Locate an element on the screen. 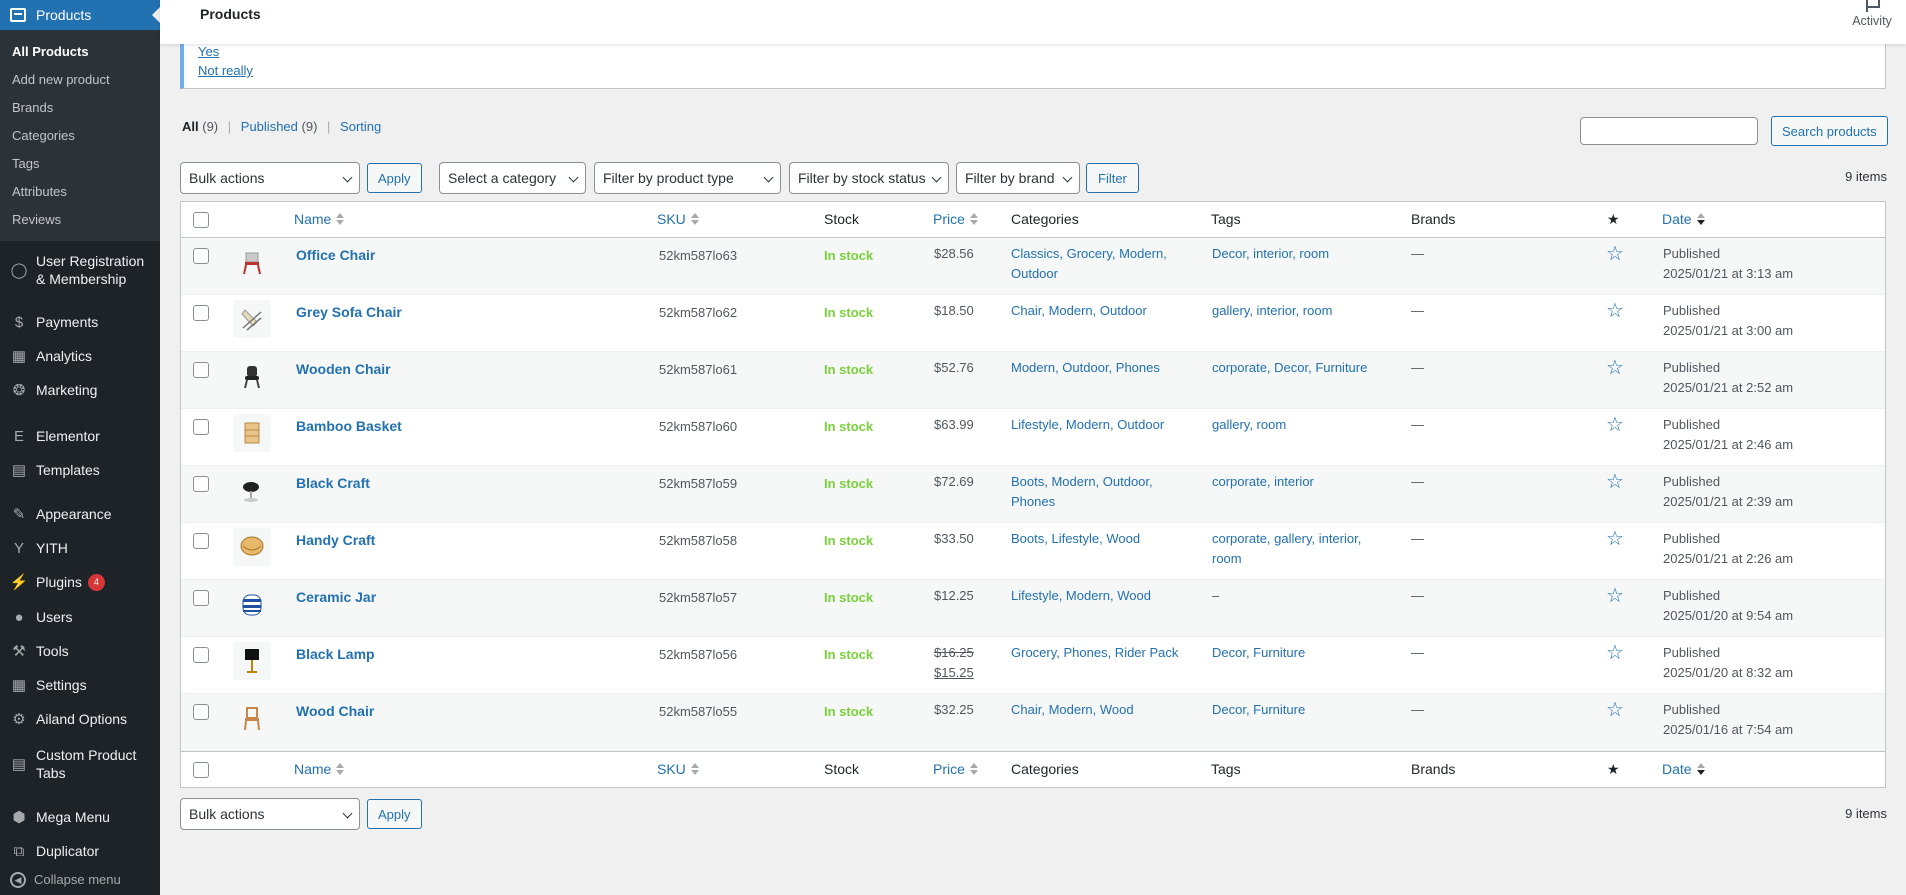 Image resolution: width=1906 pixels, height=895 pixels. handy-craft-thumb is located at coordinates (252, 547).